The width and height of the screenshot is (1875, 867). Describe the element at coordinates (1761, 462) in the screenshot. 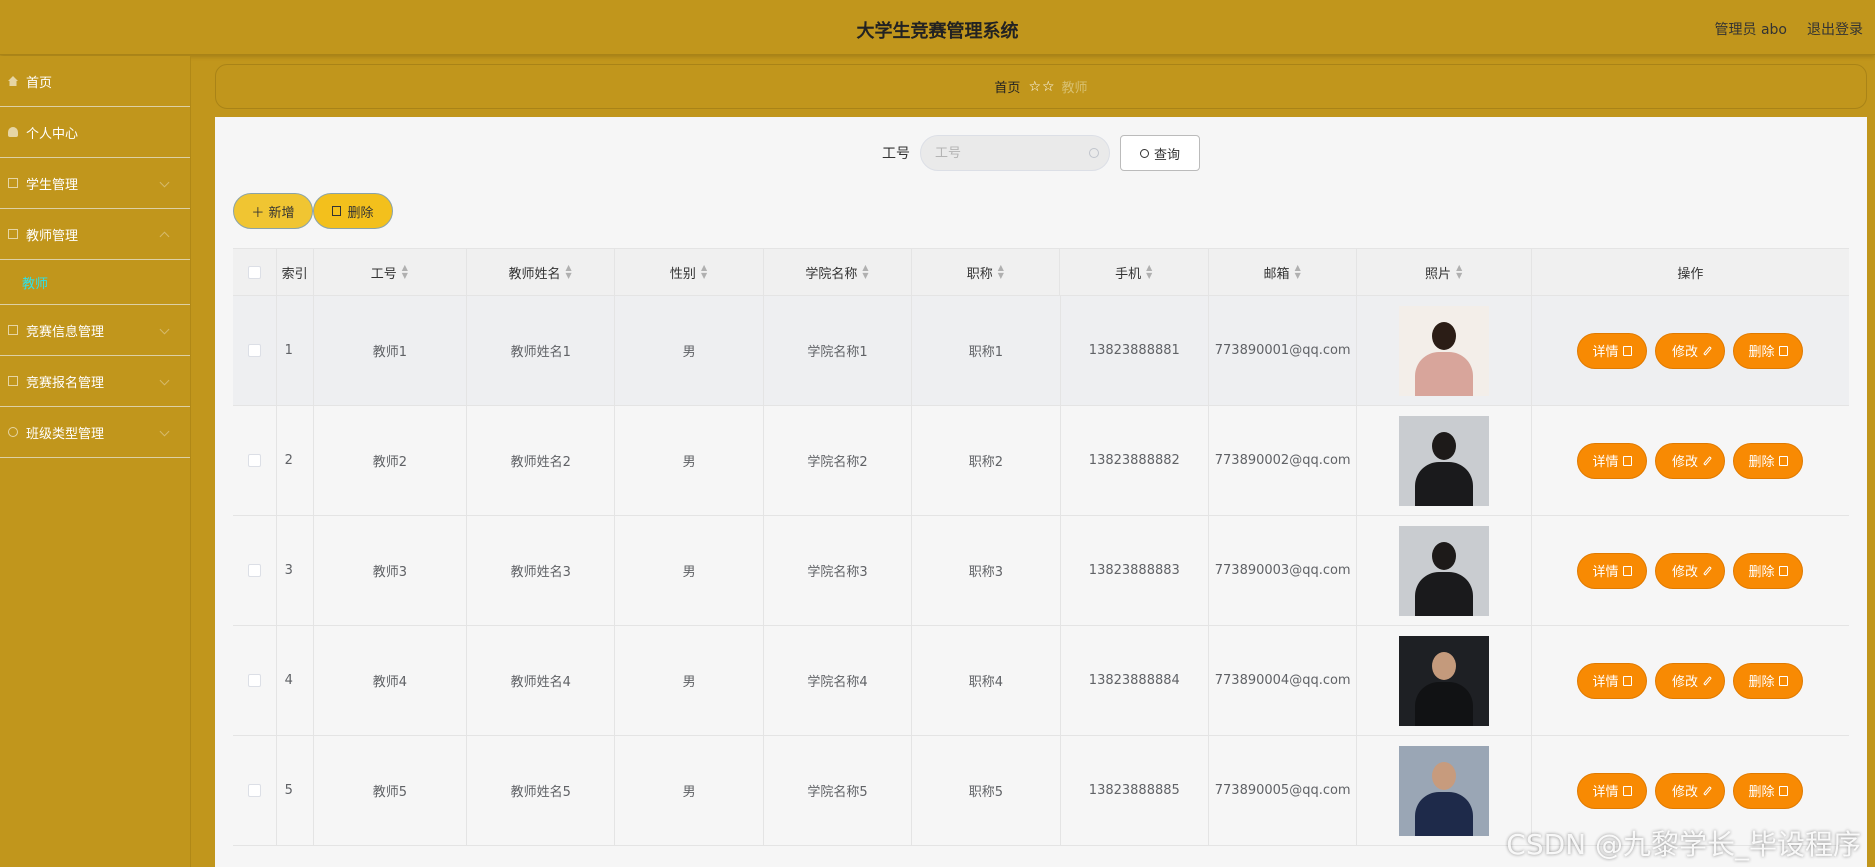

I see `delete-label: 删除` at that location.